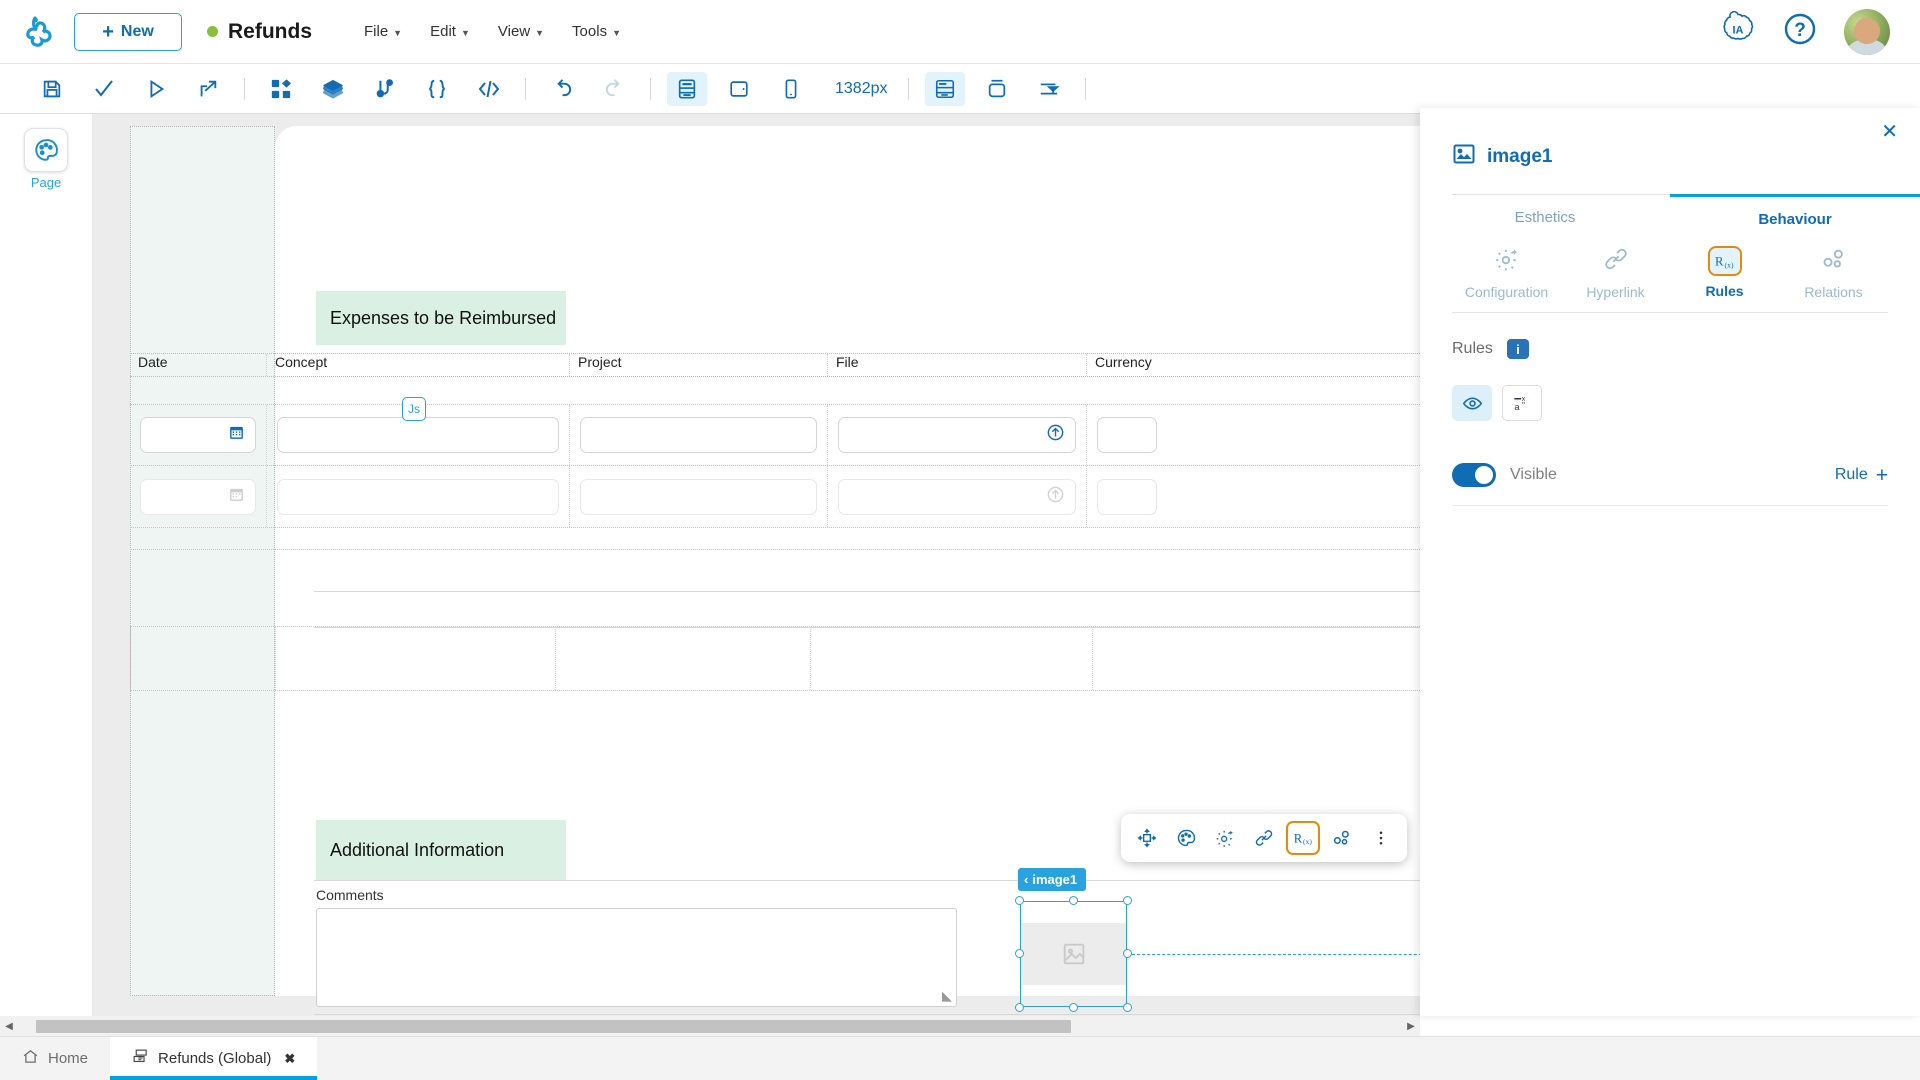 The image size is (1920, 1080). What do you see at coordinates (37, 32) in the screenshot?
I see `frog-logo-icon` at bounding box center [37, 32].